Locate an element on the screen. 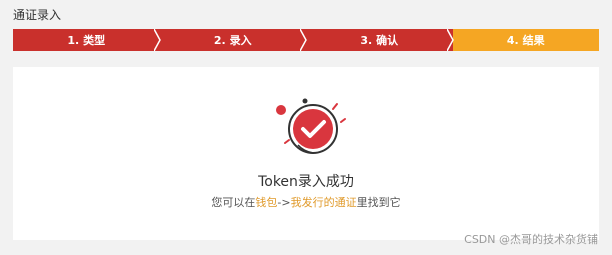 The width and height of the screenshot is (612, 255). step-label: 4. 结果 is located at coordinates (525, 40).